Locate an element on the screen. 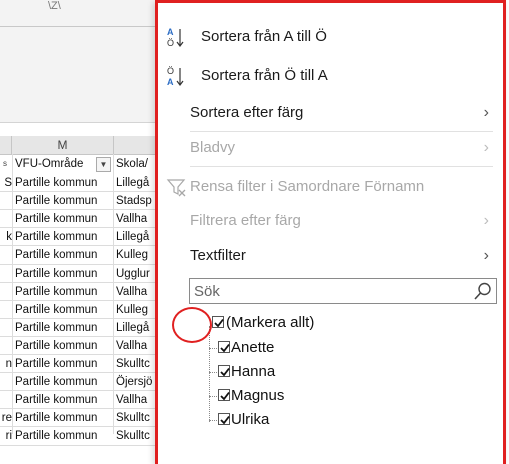 The width and height of the screenshot is (509, 464). search-field is located at coordinates (343, 291).